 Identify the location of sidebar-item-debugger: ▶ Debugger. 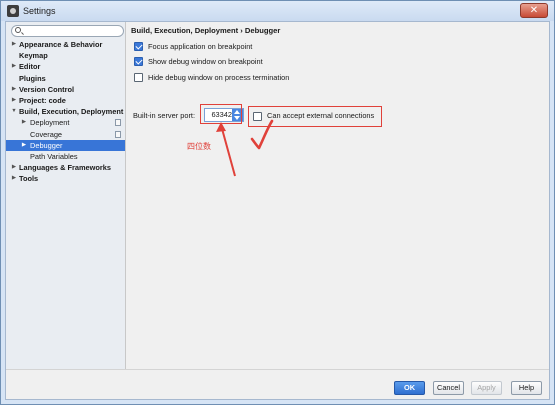
(65, 145).